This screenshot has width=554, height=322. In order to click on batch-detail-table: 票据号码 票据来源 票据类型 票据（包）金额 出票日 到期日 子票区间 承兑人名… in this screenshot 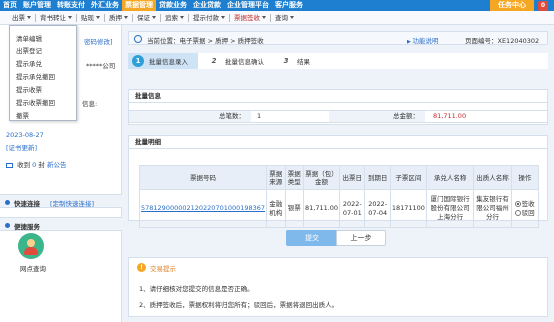, I will do `click(339, 196)`.